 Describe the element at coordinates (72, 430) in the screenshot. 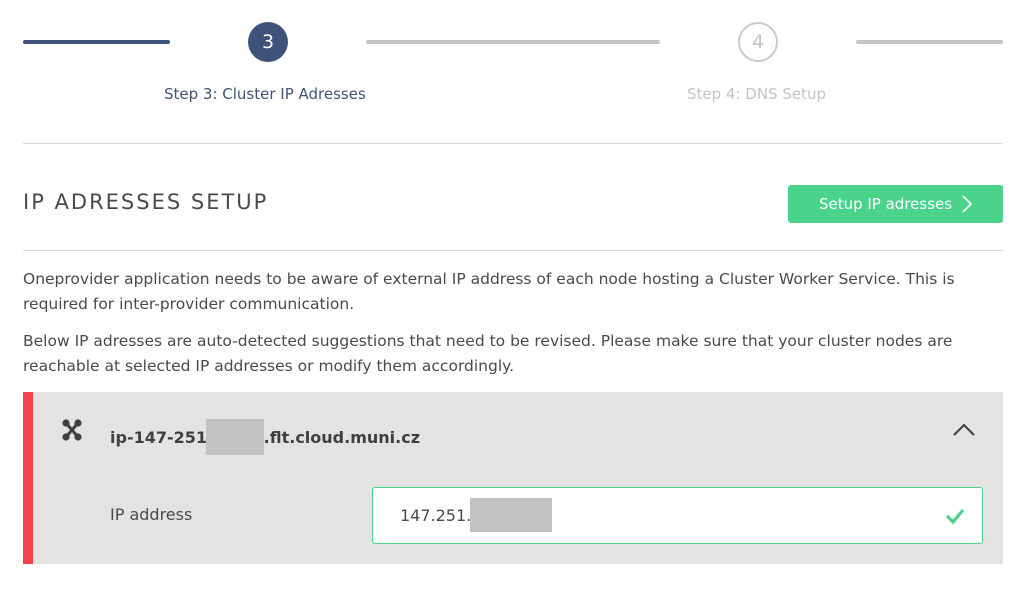

I see `cluster-node-icon` at that location.